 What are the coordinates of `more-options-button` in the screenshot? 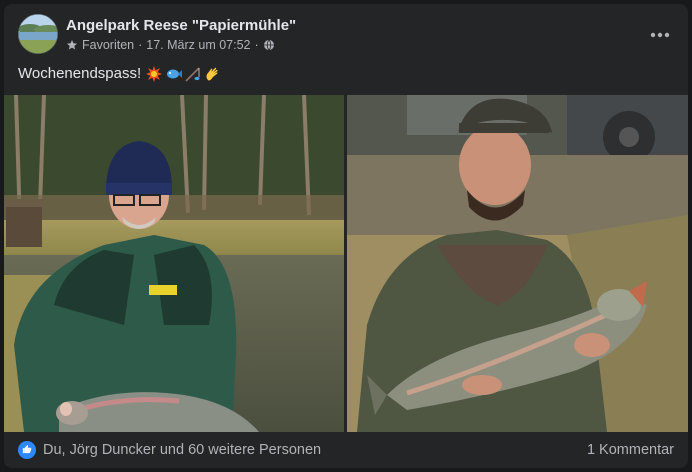 It's located at (660, 34).